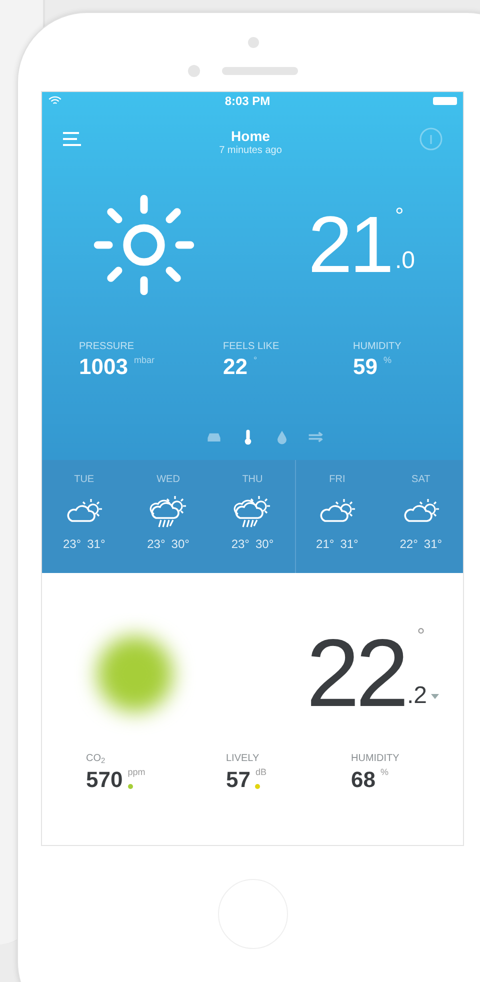 The height and width of the screenshot is (982, 480). Describe the element at coordinates (260, 71) in the screenshot. I see `speaker-icon` at that location.